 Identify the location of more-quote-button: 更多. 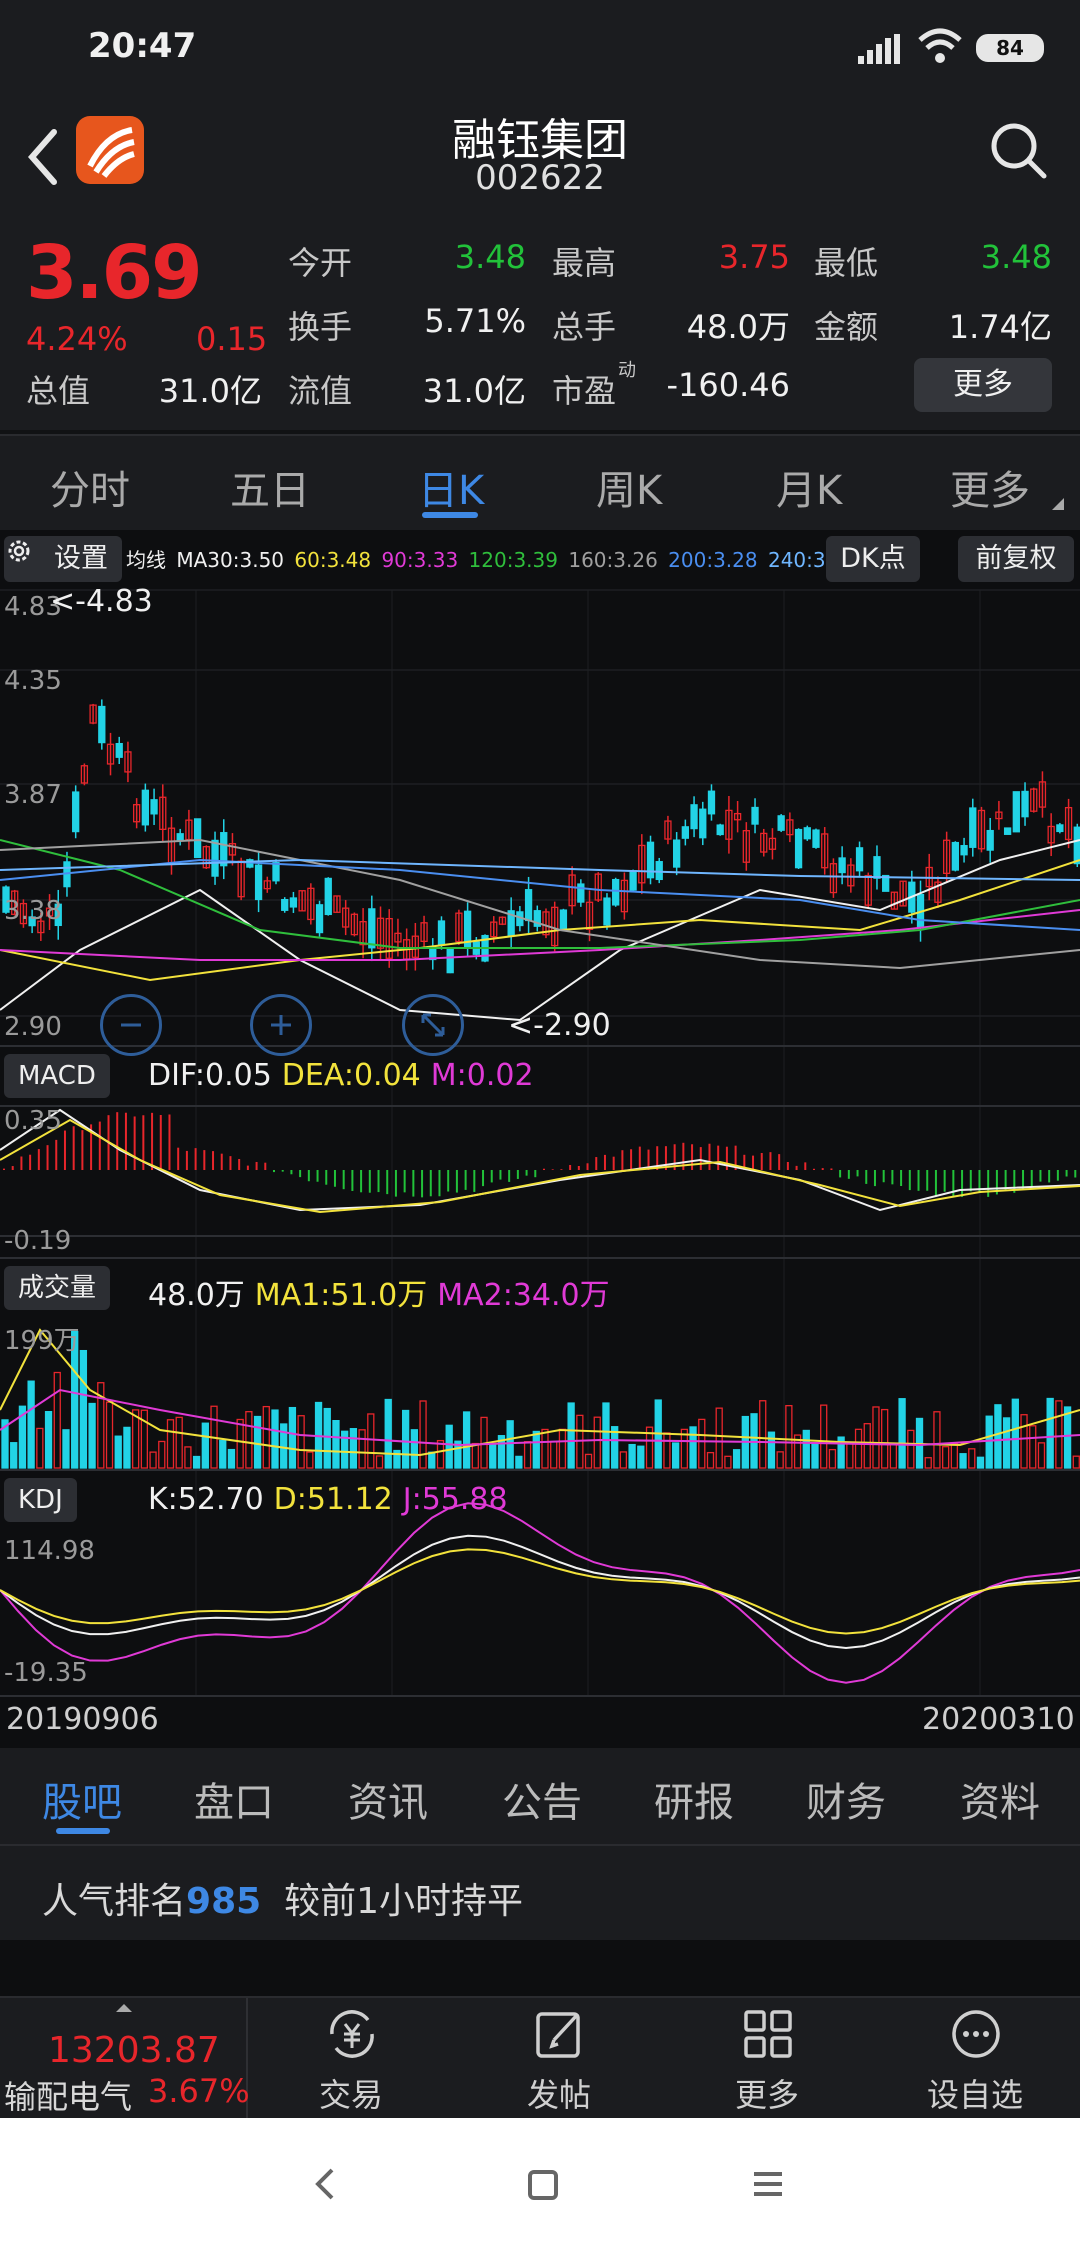
(983, 385).